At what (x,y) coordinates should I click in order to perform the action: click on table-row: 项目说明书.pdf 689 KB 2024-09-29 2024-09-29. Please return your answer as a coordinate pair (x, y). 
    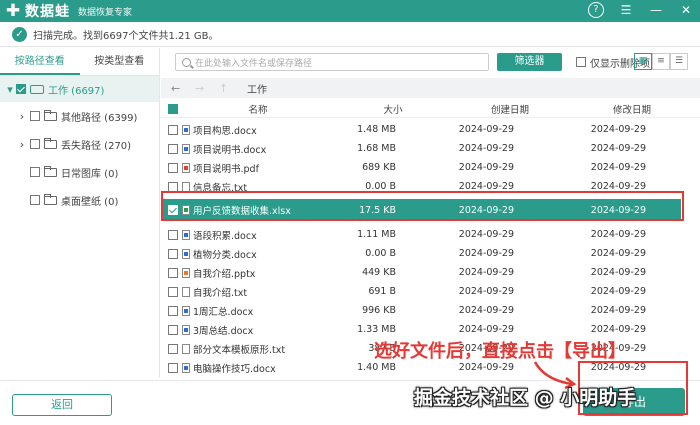
    Looking at the image, I should click on (421, 167).